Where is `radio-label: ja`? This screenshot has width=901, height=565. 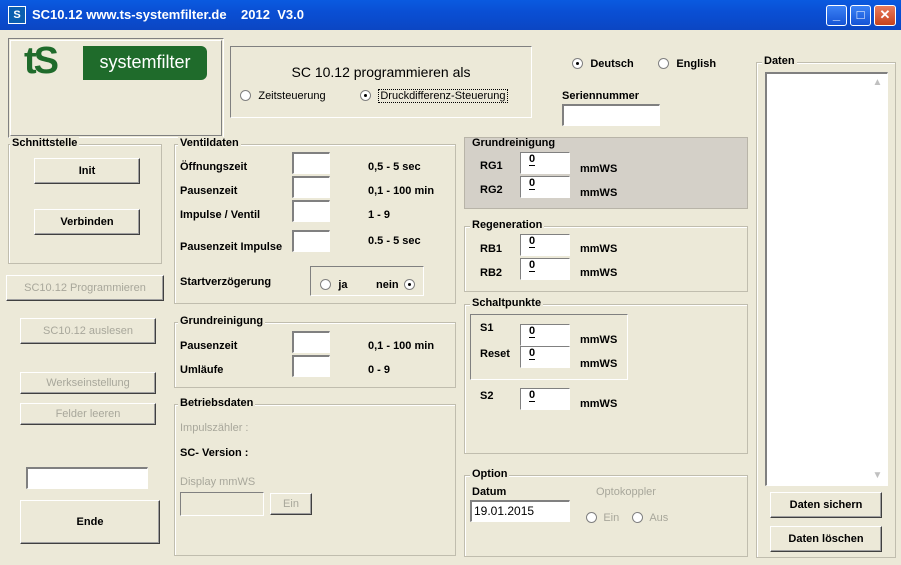
radio-label: ja is located at coordinates (343, 285).